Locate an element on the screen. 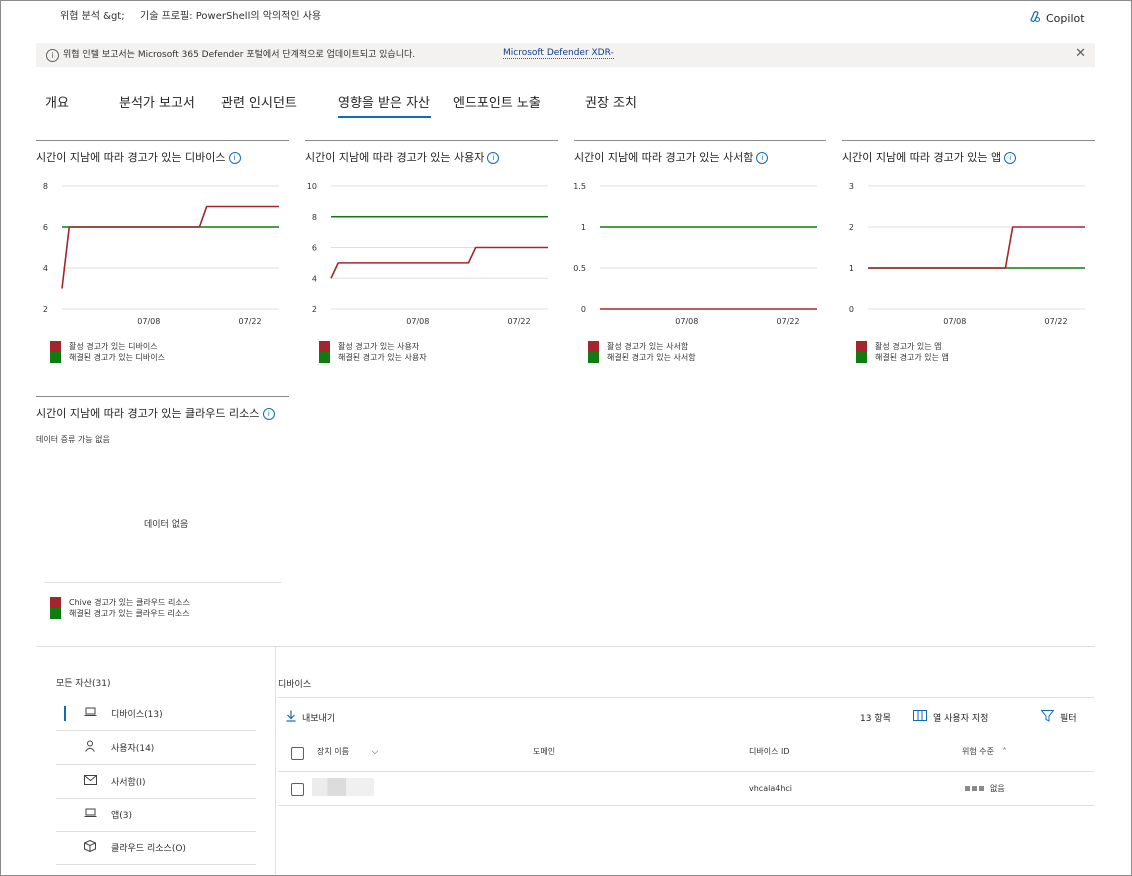 The width and height of the screenshot is (1132, 876). row-device-id: vhcala4hci is located at coordinates (771, 788).